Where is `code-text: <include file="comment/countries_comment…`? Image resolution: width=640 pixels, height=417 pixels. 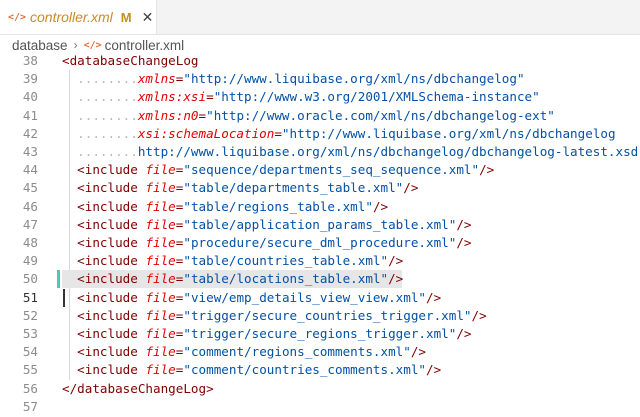
code-text: <include file="comment/countries_comment… is located at coordinates (251, 370).